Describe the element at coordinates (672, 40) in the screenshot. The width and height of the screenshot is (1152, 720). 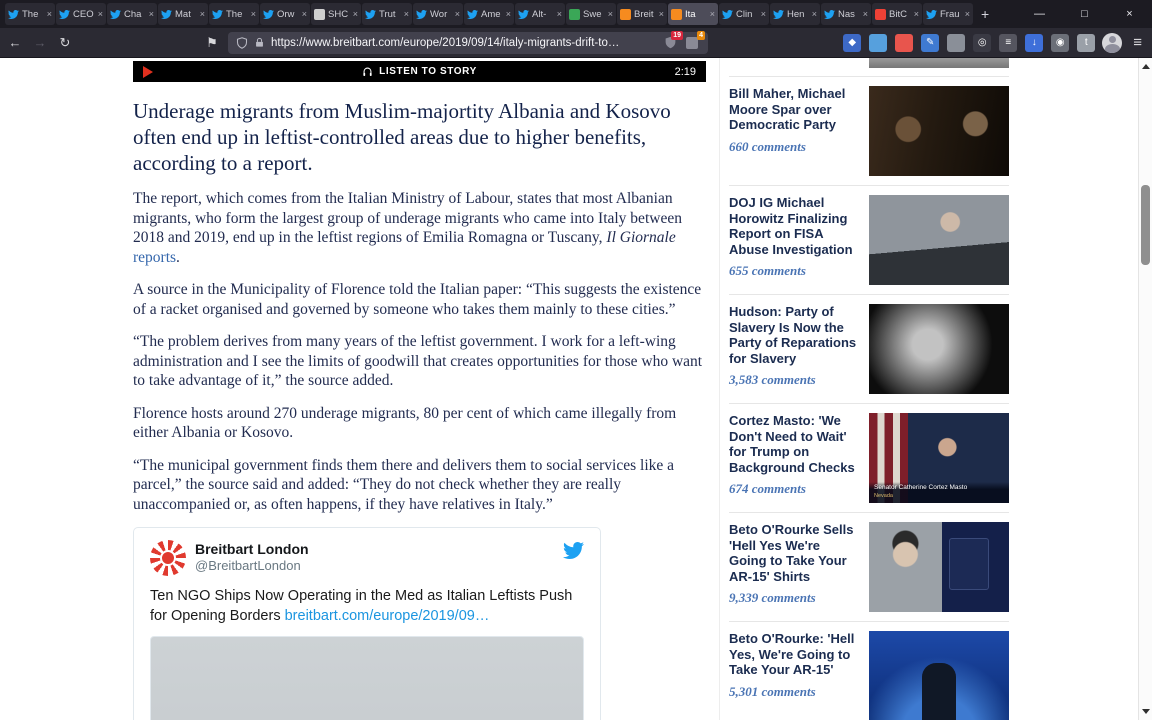
I see `adblocker-shield-icon: 19` at that location.